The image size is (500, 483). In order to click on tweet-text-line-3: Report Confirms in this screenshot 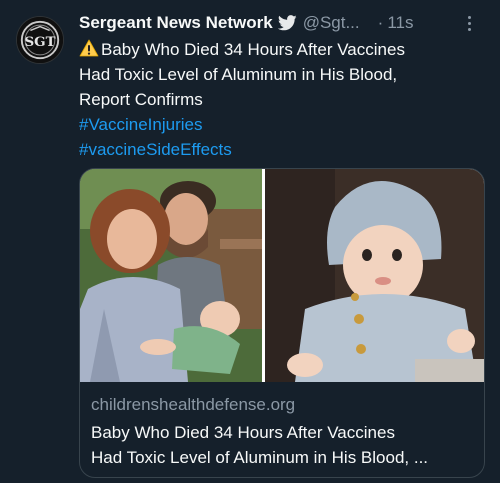, I will do `click(141, 99)`.